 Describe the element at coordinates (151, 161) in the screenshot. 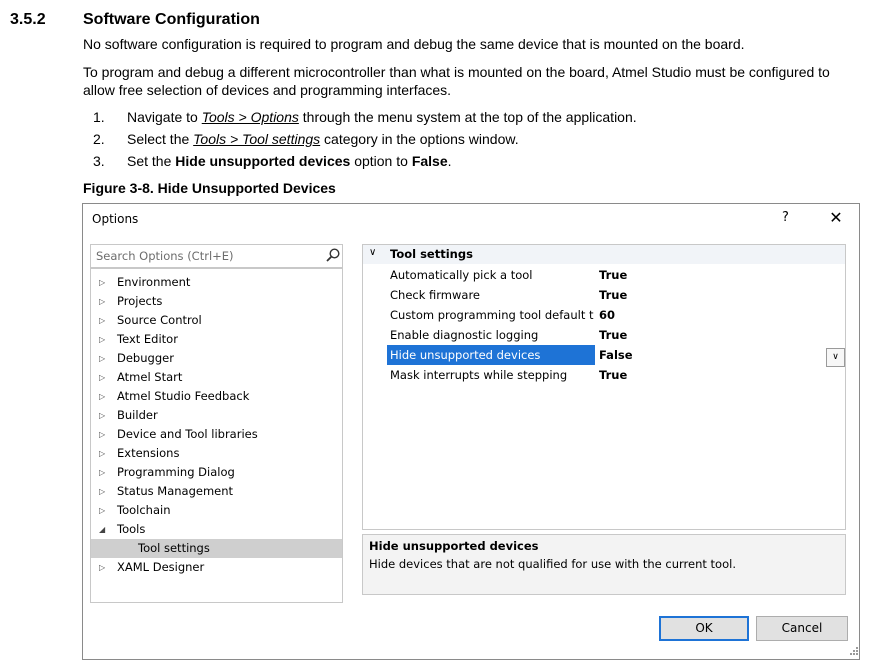

I see `step-text: Set the` at that location.